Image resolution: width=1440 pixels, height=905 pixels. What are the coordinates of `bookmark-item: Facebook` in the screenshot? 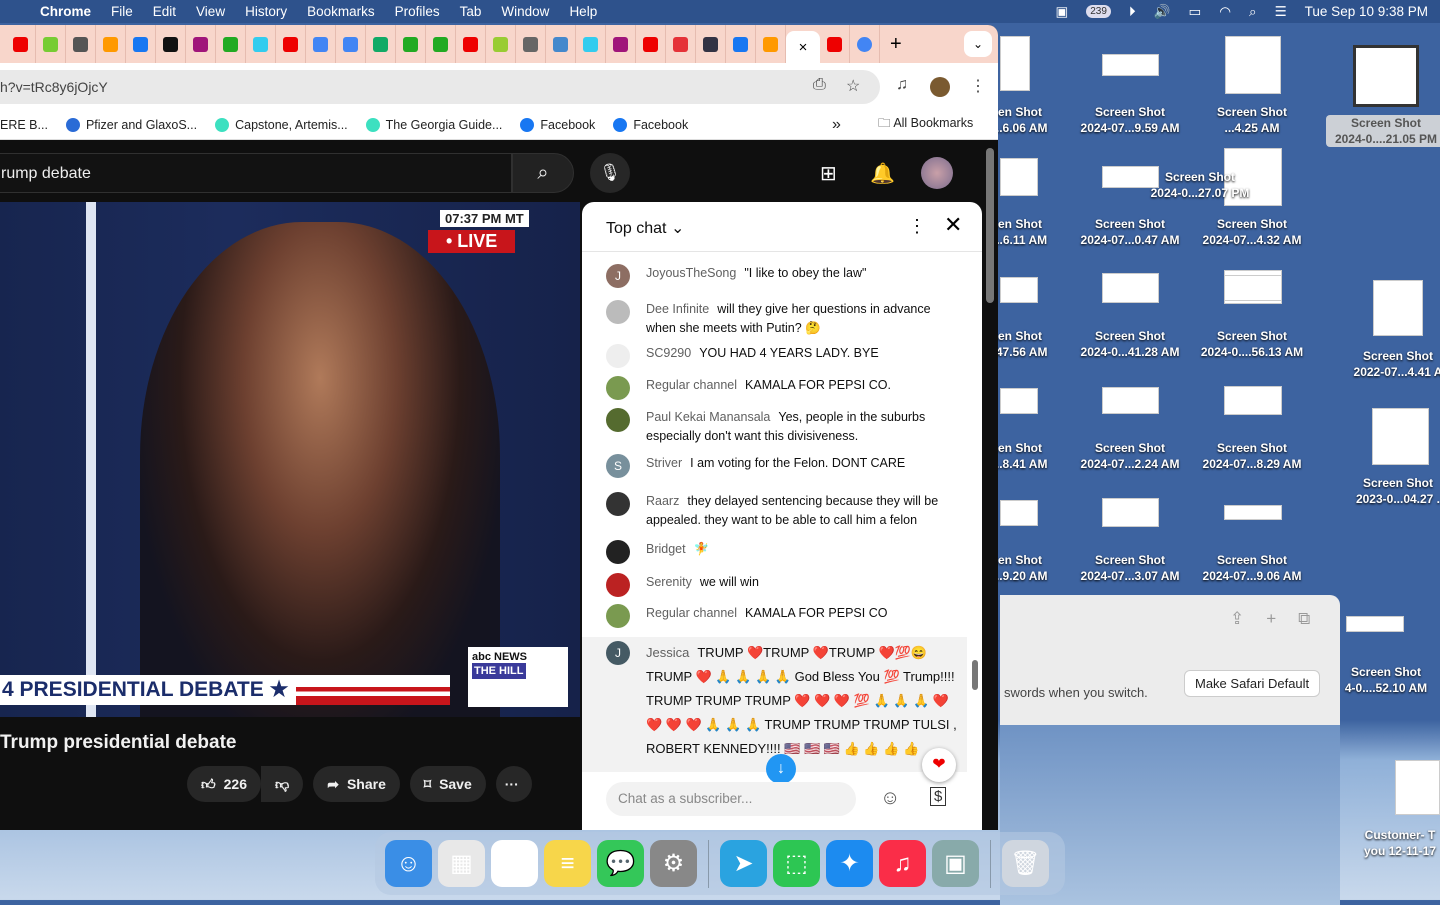 It's located at (650, 124).